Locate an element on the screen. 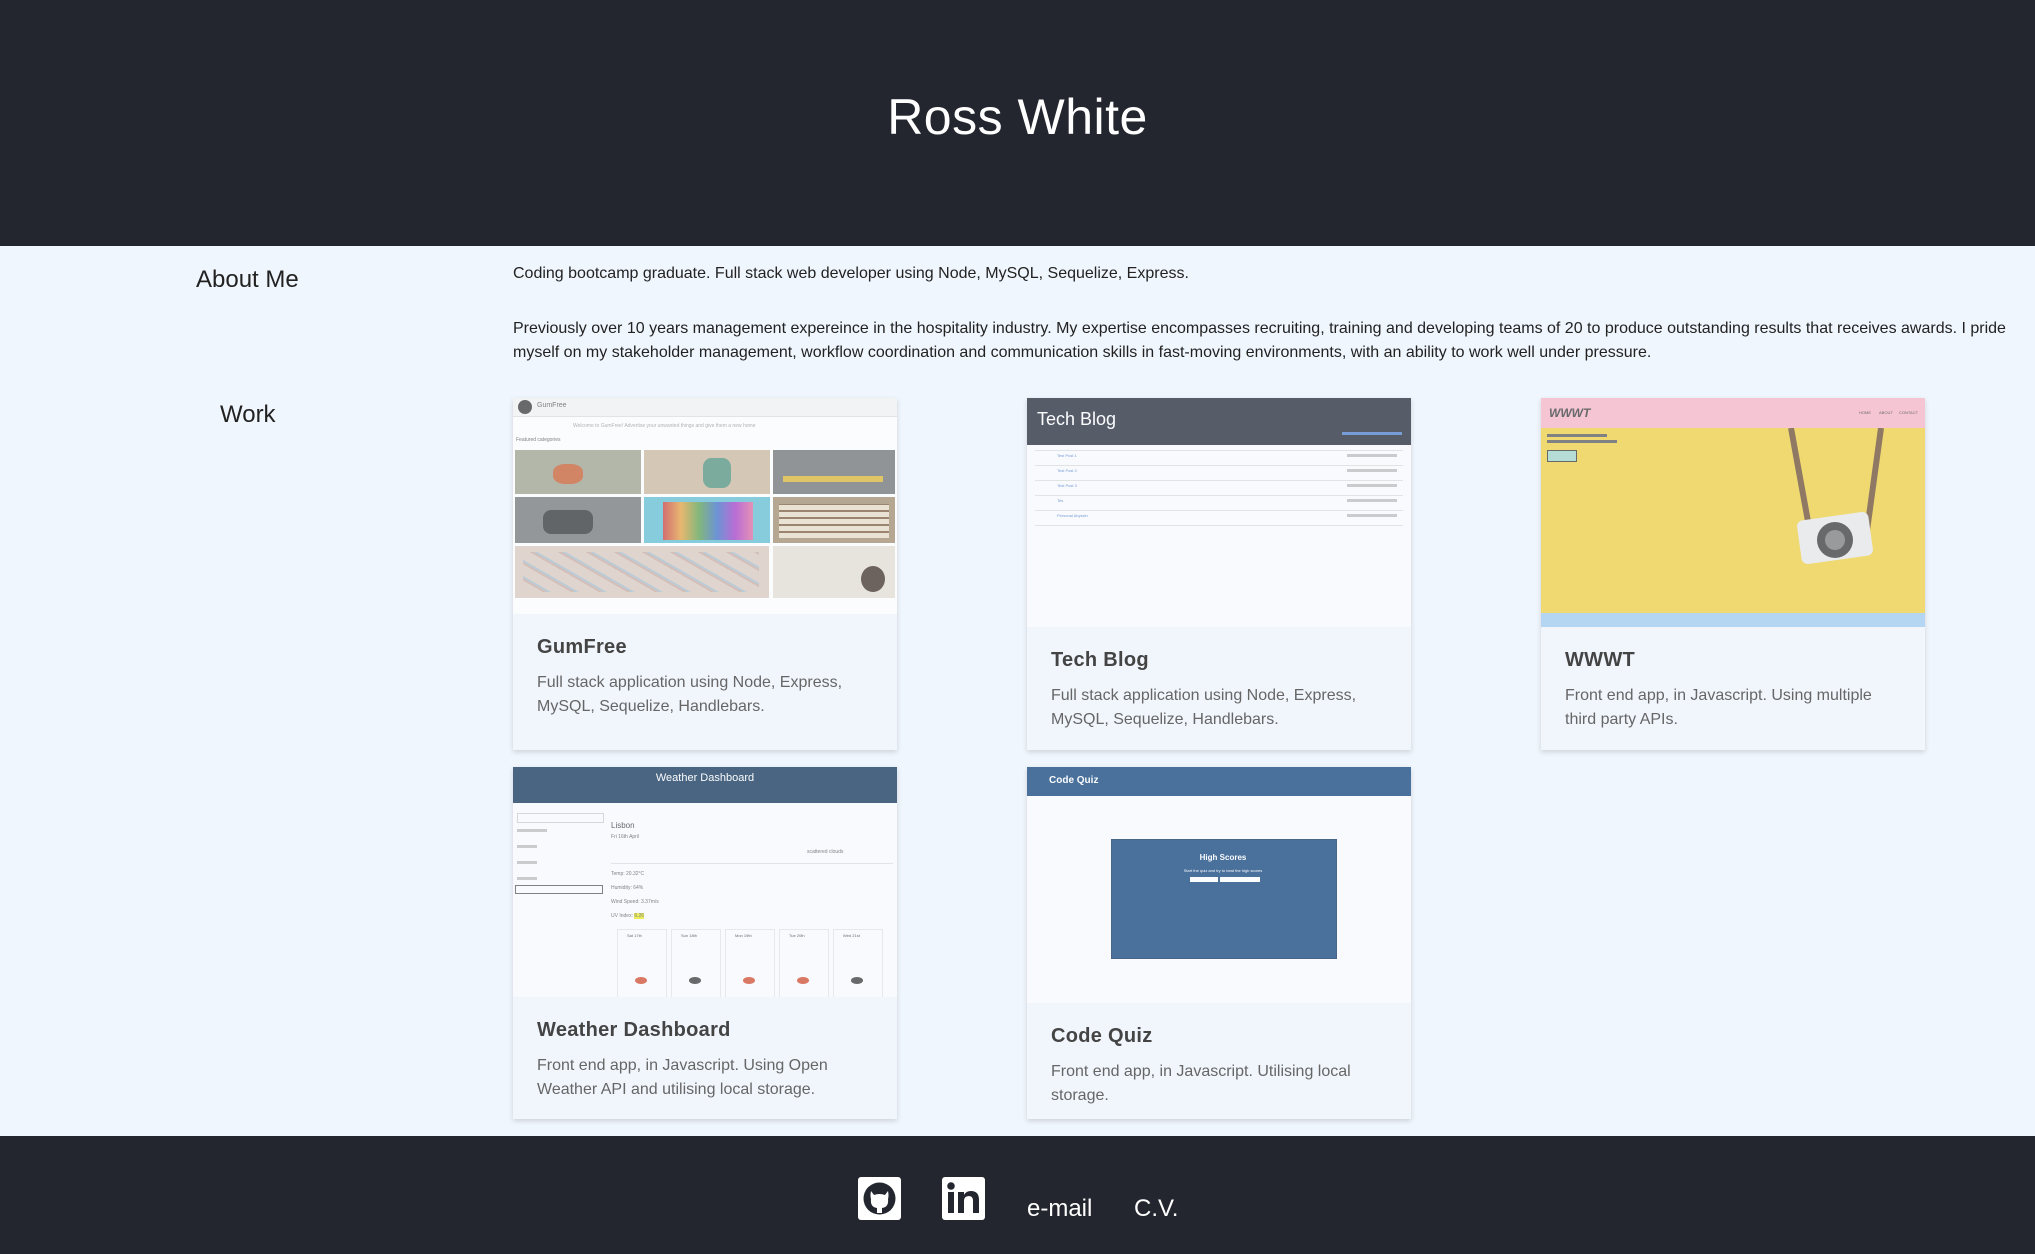 The image size is (2035, 1254). wwwt-nav-item: ABOUT is located at coordinates (1886, 412).